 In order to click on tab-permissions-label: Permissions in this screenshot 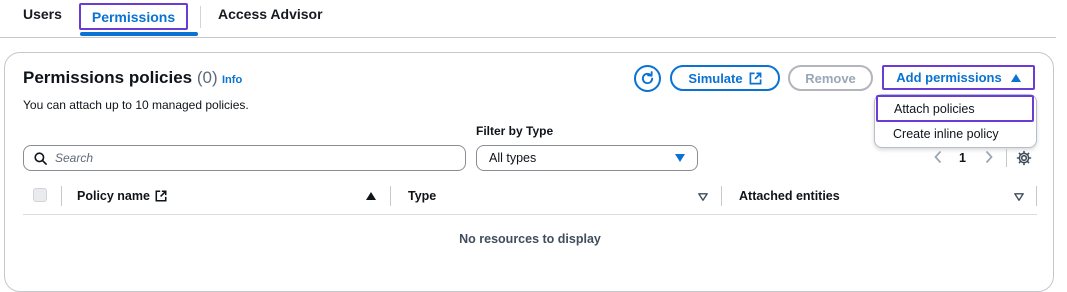, I will do `click(133, 16)`.